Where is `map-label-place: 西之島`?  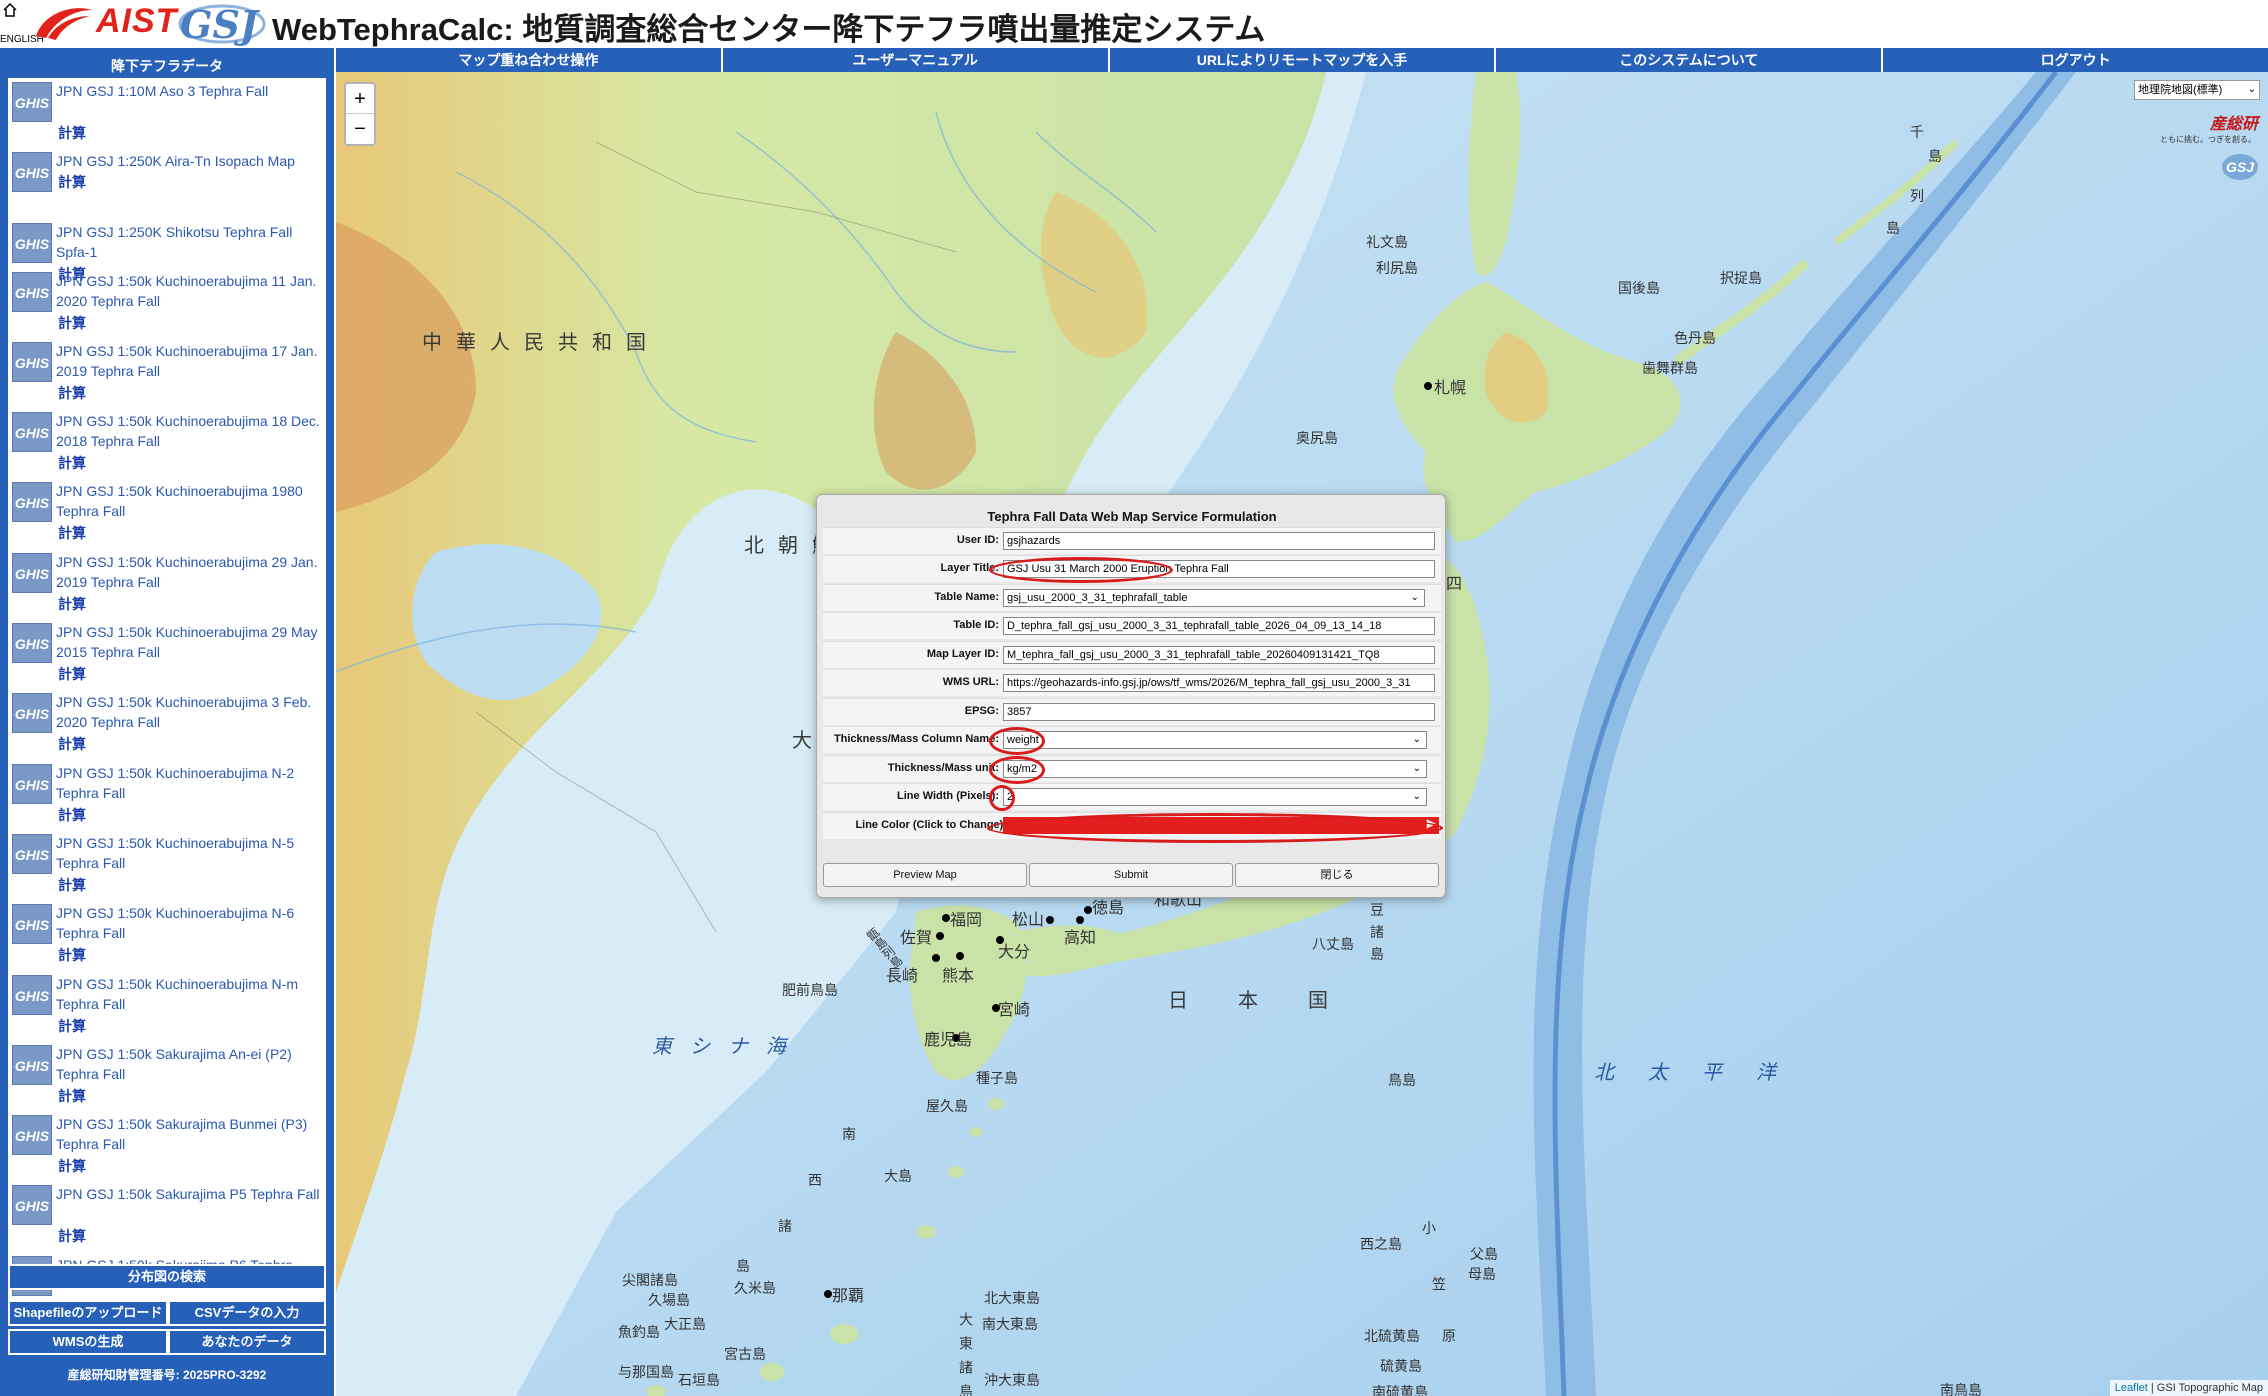
map-label-place: 西之島 is located at coordinates (1381, 1244).